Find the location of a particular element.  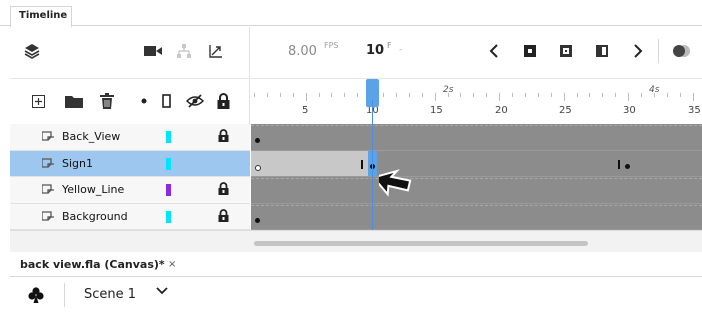

scene-divider is located at coordinates (64, 295).